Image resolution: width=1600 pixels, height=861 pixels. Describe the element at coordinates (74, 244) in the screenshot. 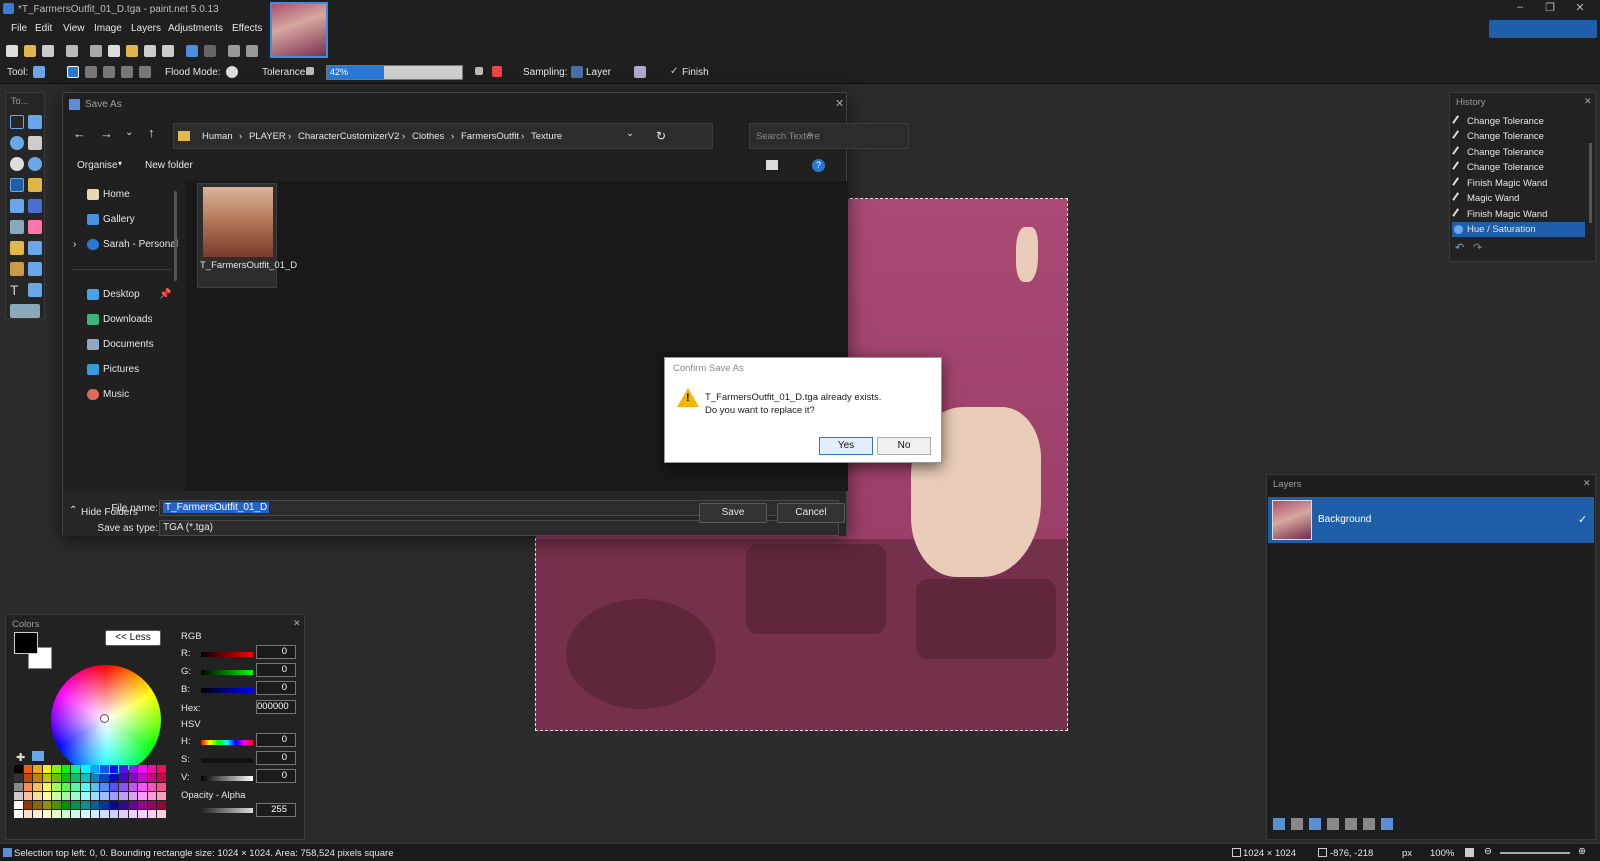

I see `nav-chevron-right-icon: ›` at that location.